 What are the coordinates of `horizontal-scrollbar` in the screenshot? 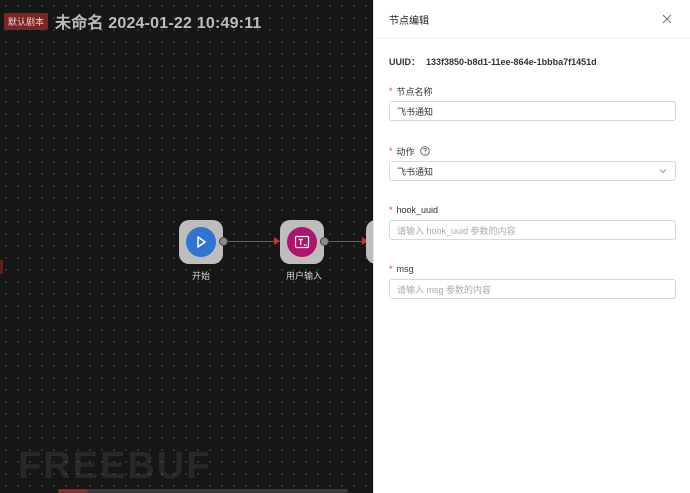 It's located at (203, 491).